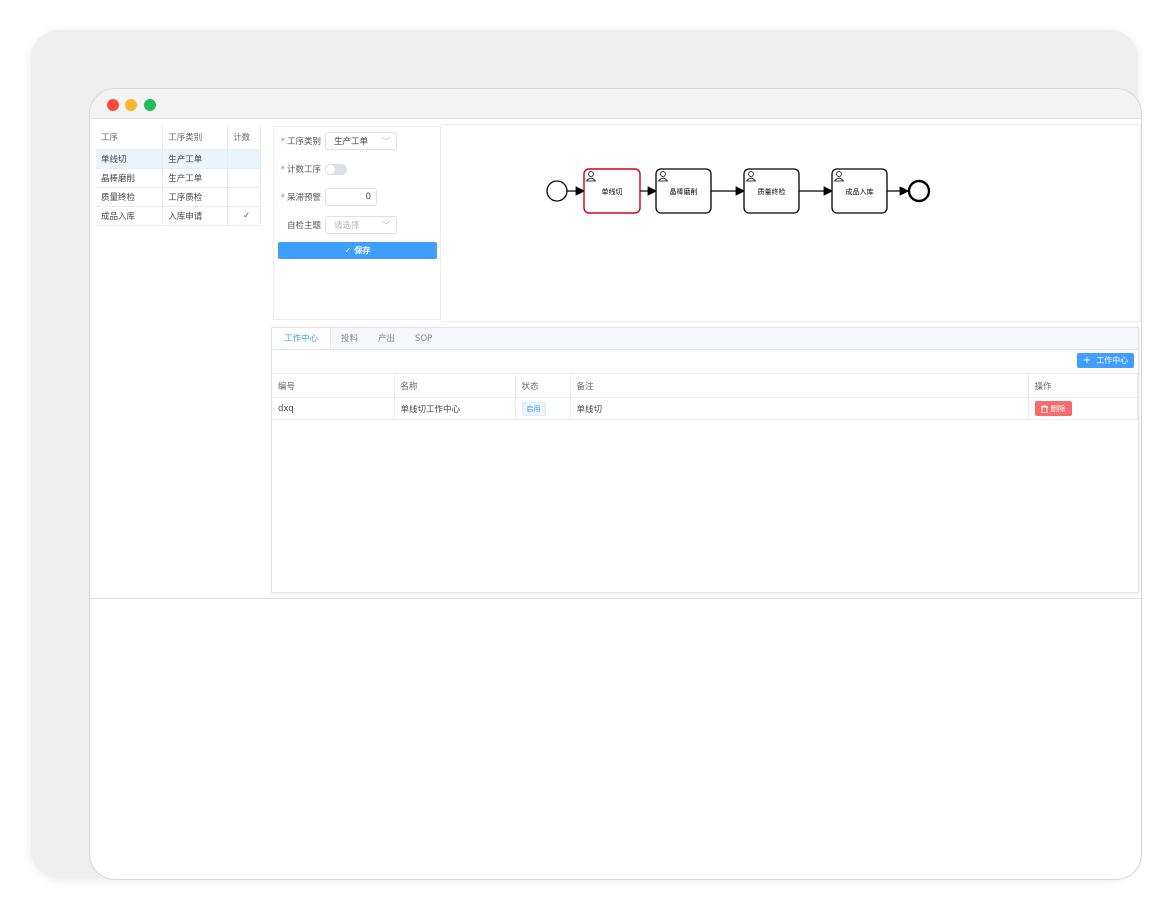 The width and height of the screenshot is (1168, 908). I want to click on inspect-label: 自检主题, so click(303, 226).